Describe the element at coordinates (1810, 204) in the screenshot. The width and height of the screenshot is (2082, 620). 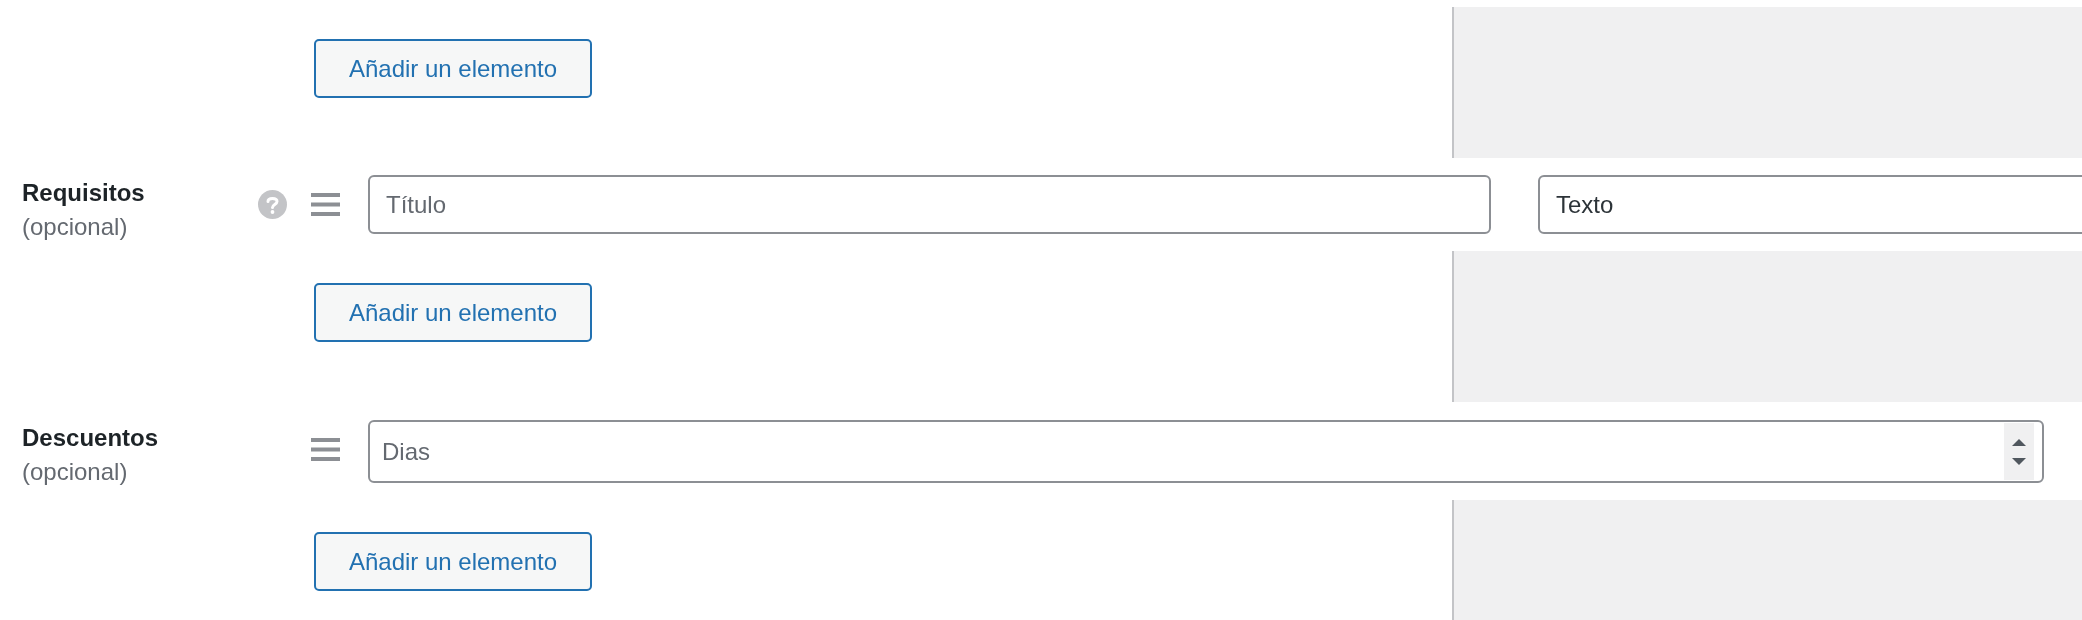
I see `text-field: Texto` at that location.